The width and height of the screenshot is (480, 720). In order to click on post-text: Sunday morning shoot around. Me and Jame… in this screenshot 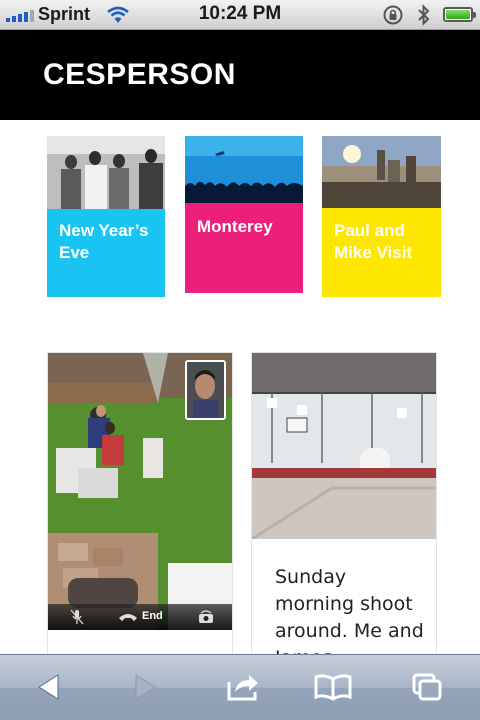, I will do `click(349, 613)`.